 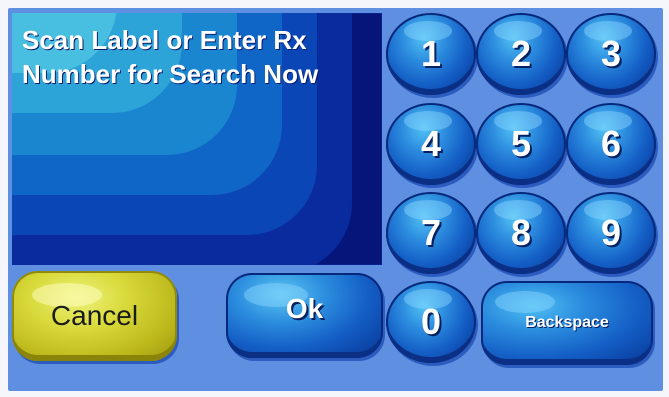 I want to click on key-3: 3, so click(x=611, y=54).